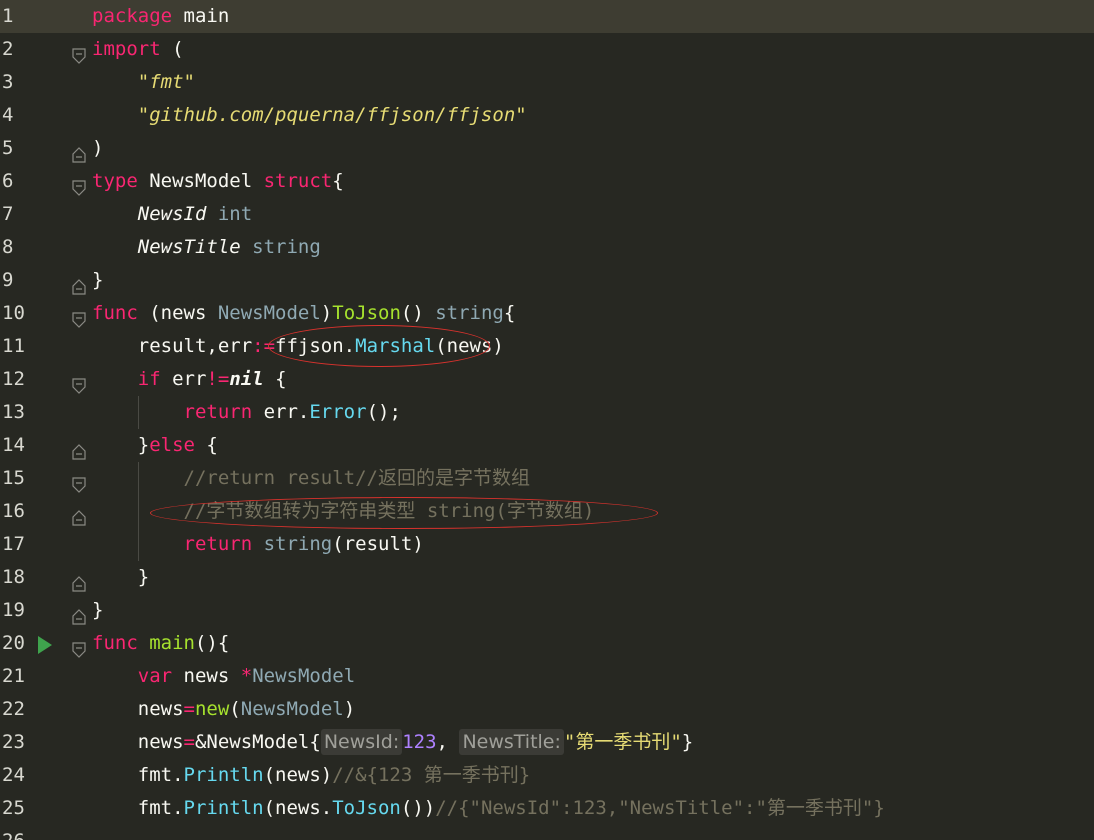 The width and height of the screenshot is (1094, 840). I want to click on code-line: 22 news=new(NewsModel), so click(547, 709).